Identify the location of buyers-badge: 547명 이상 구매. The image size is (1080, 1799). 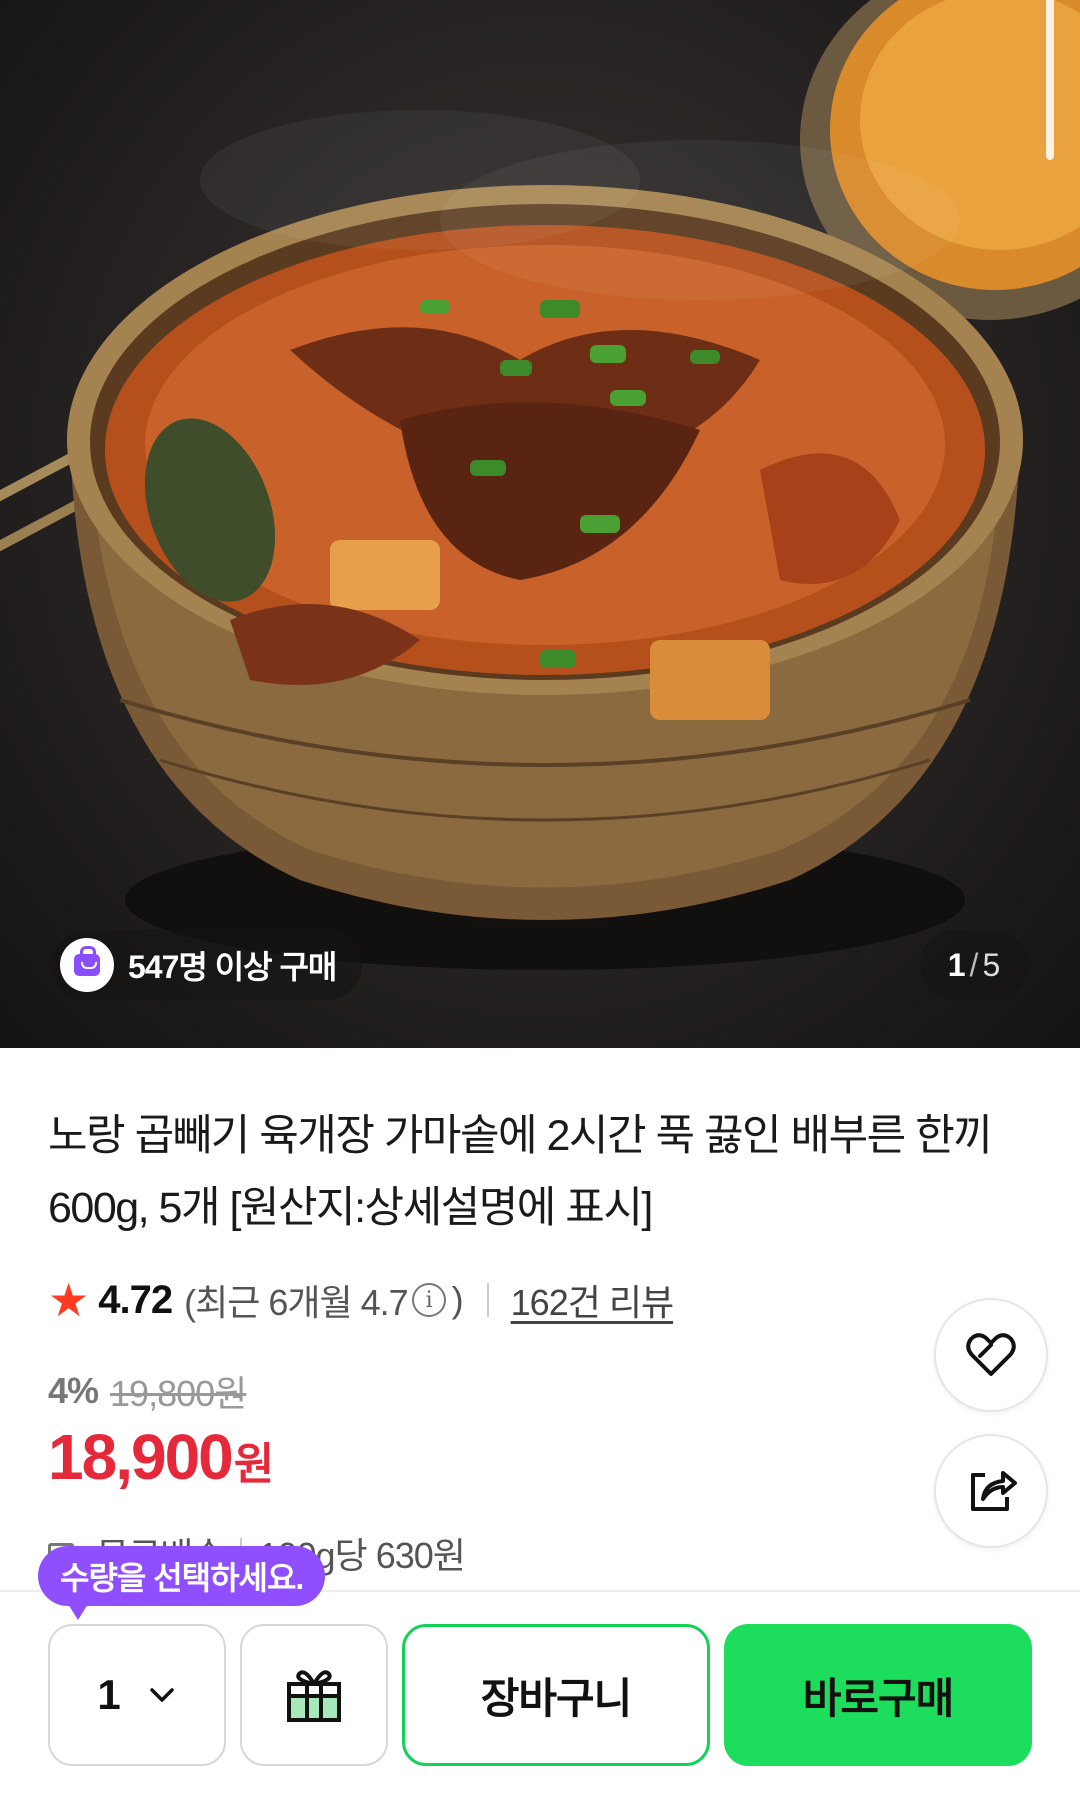
(207, 965).